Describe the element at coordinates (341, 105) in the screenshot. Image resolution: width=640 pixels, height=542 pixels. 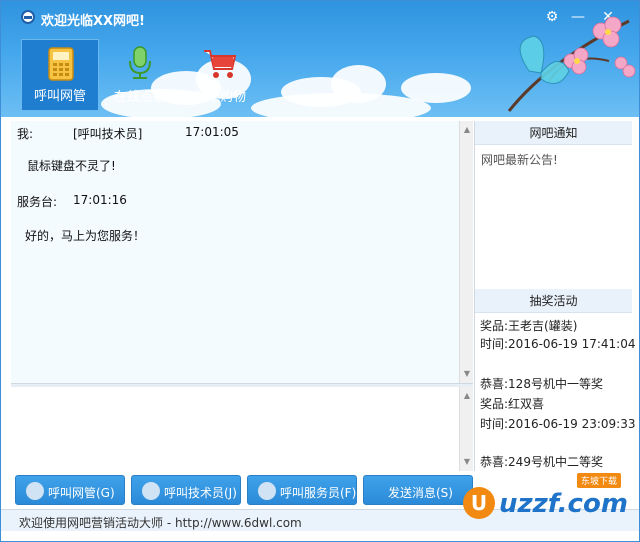
I see `cloud-decoration` at that location.